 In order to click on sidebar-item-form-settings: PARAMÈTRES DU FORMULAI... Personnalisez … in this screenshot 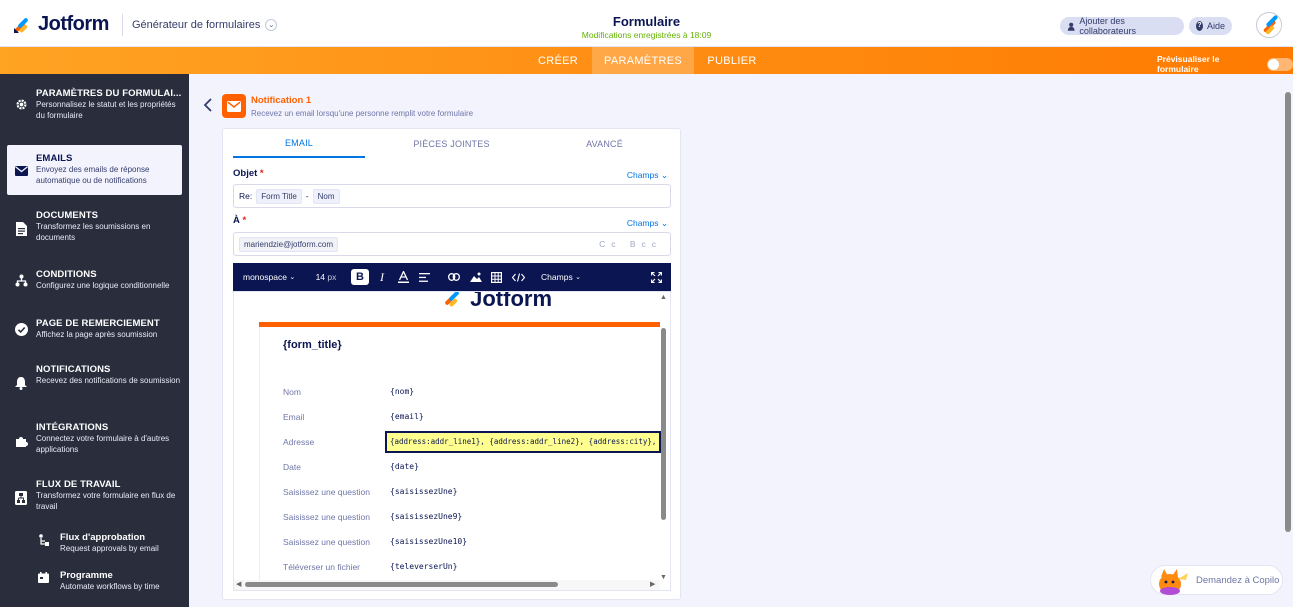, I will do `click(94, 111)`.